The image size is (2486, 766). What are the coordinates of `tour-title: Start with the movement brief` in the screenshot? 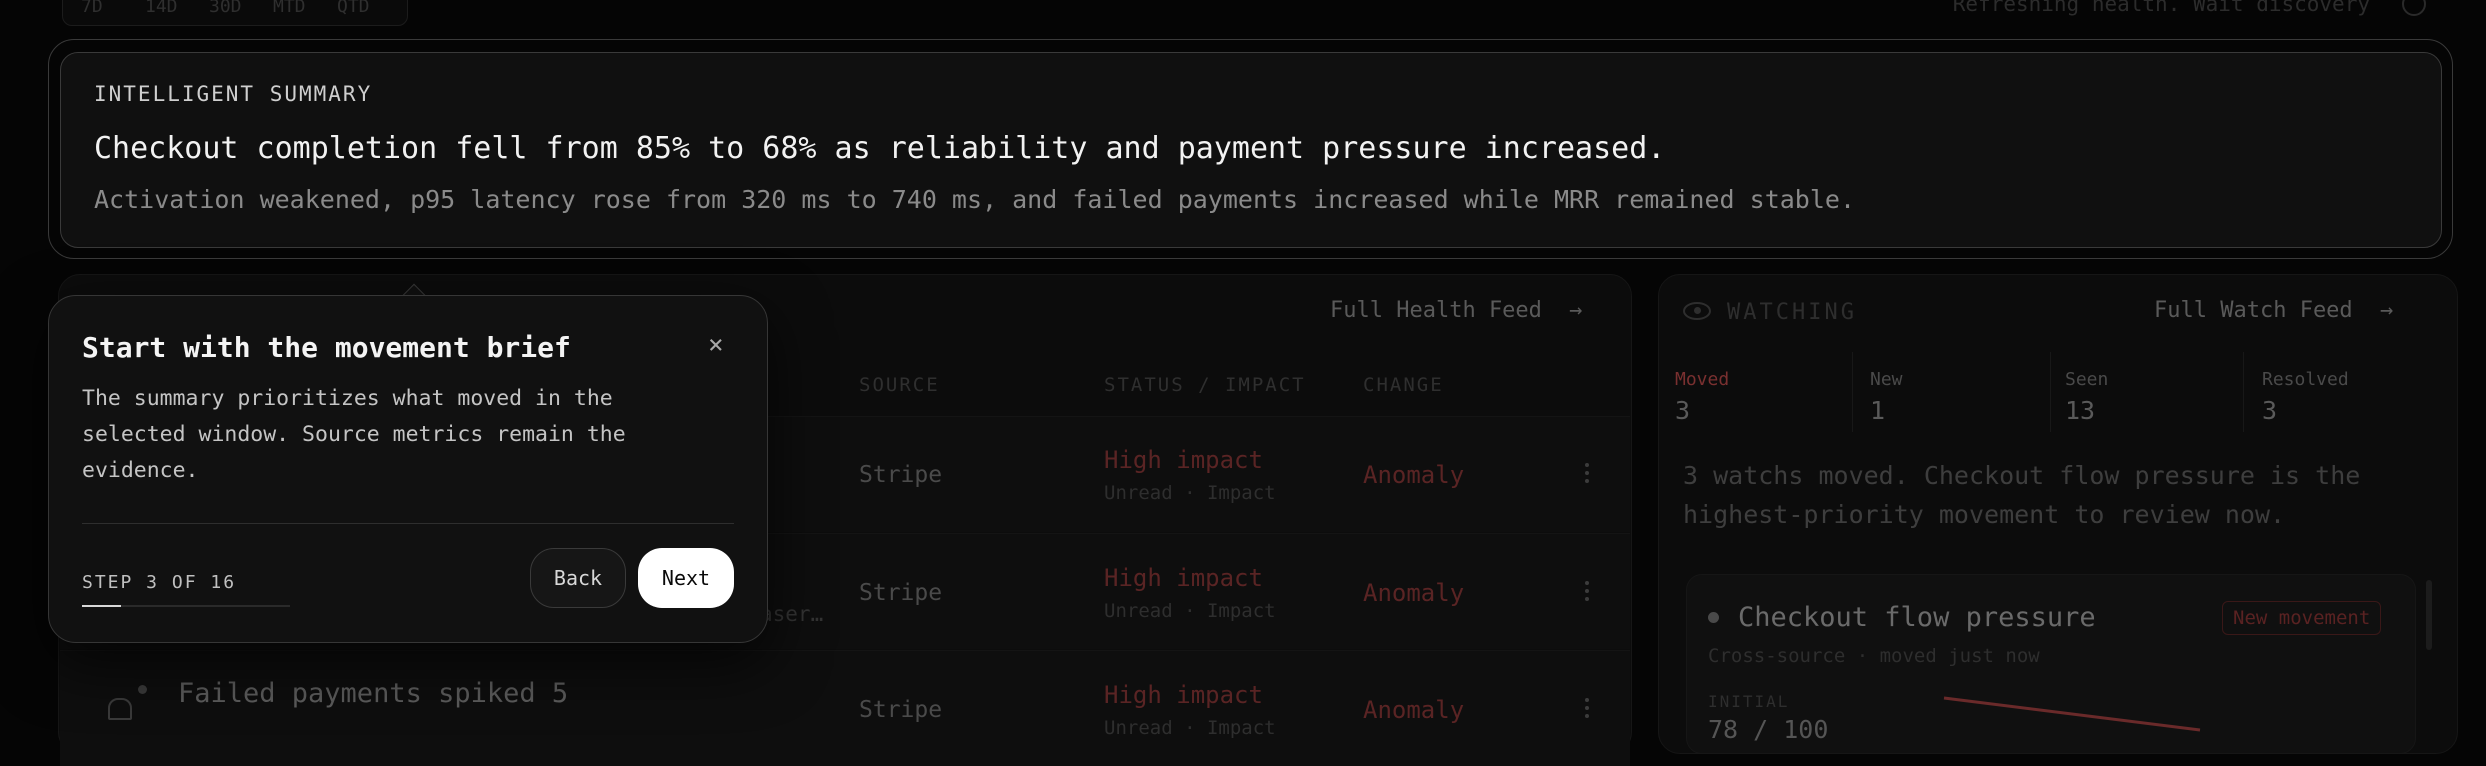 It's located at (326, 347).